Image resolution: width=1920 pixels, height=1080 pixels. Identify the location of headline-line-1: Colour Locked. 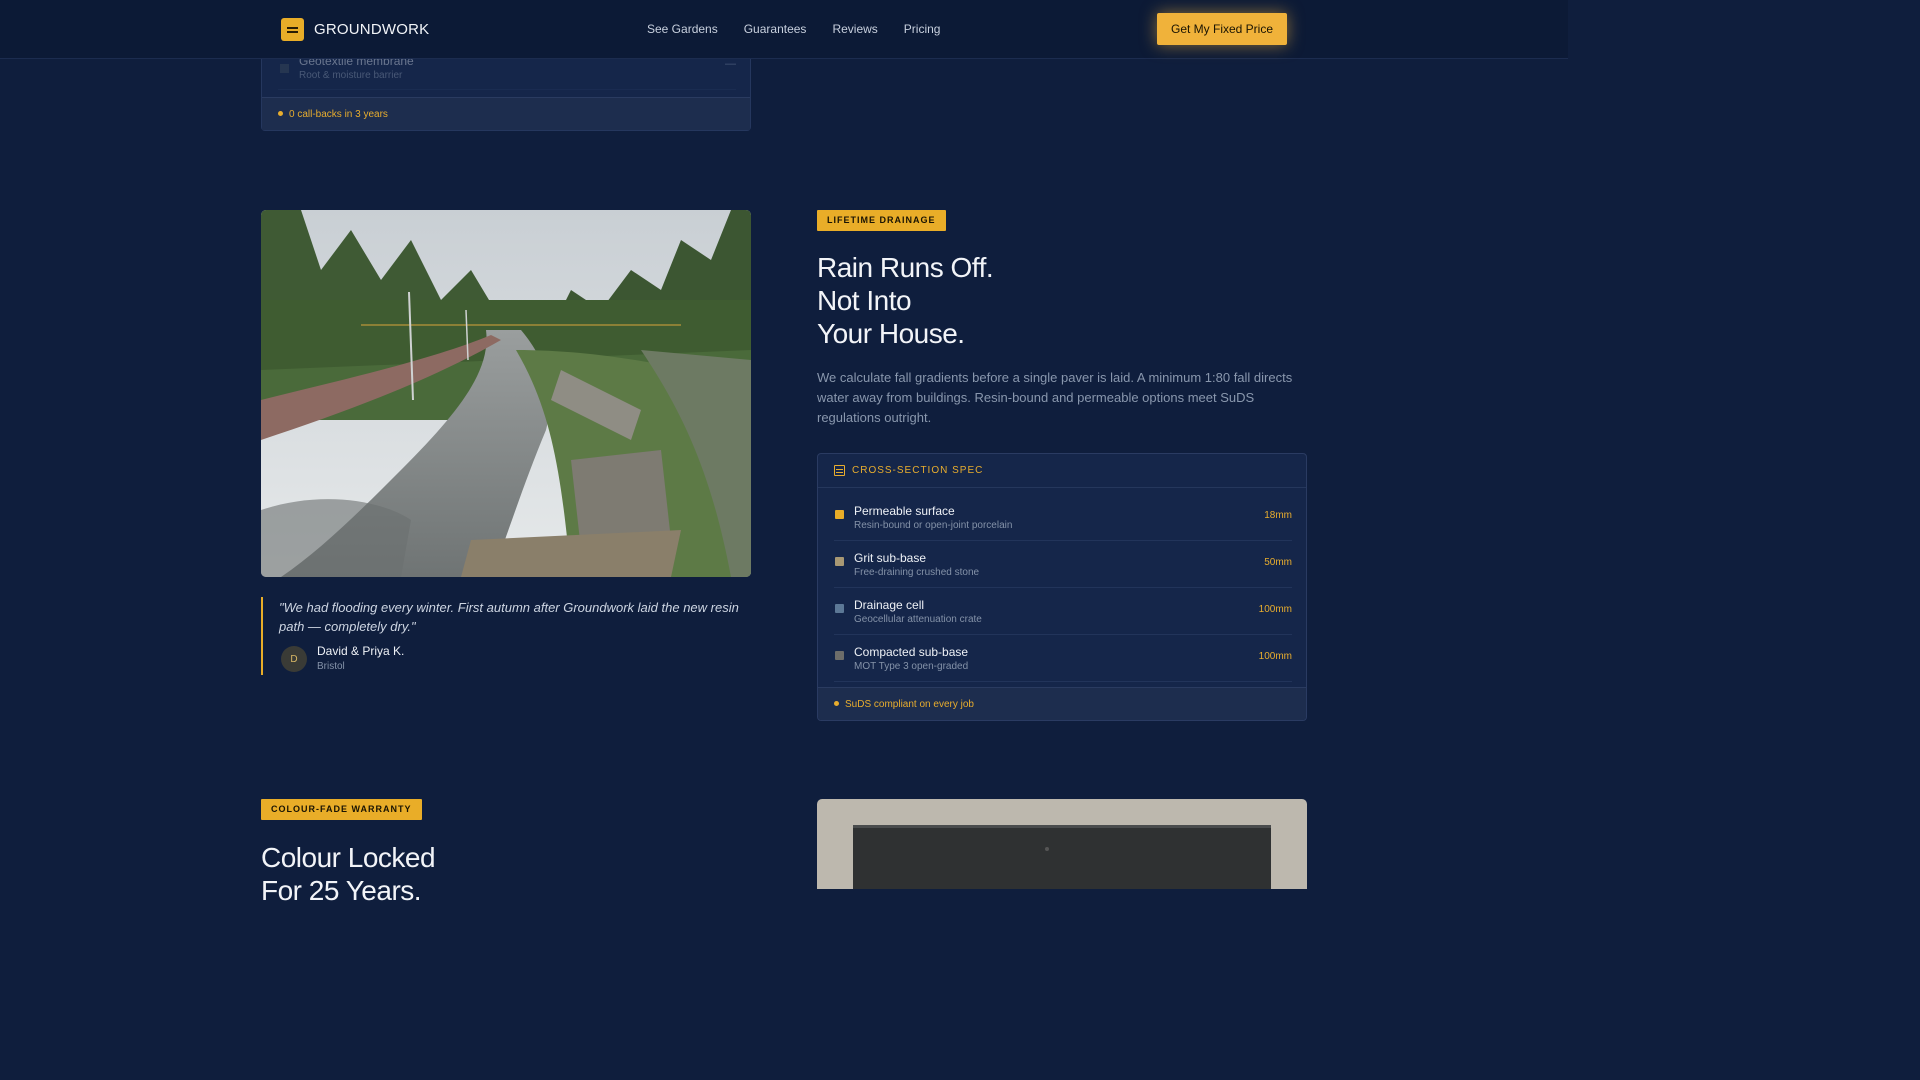
(348, 857).